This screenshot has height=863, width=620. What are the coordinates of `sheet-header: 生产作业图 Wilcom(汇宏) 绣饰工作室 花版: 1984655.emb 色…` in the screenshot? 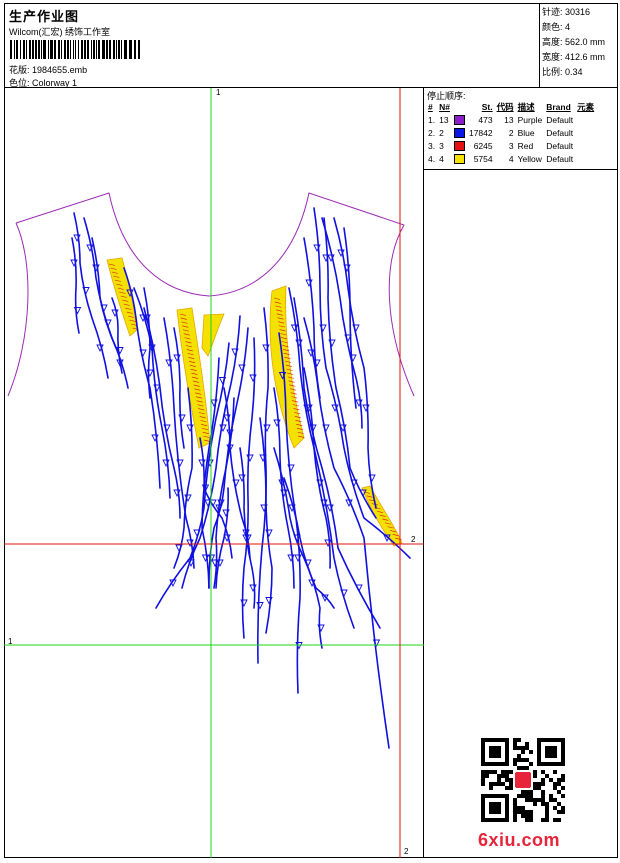 It's located at (272, 45).